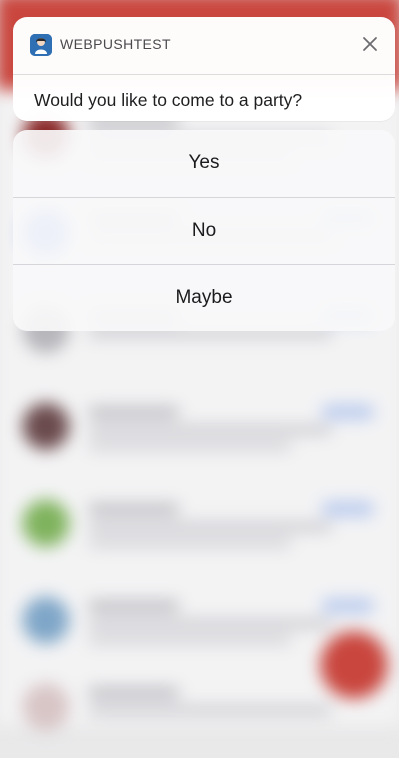  I want to click on notification-header: WEBPUSHTEST, so click(204, 46).